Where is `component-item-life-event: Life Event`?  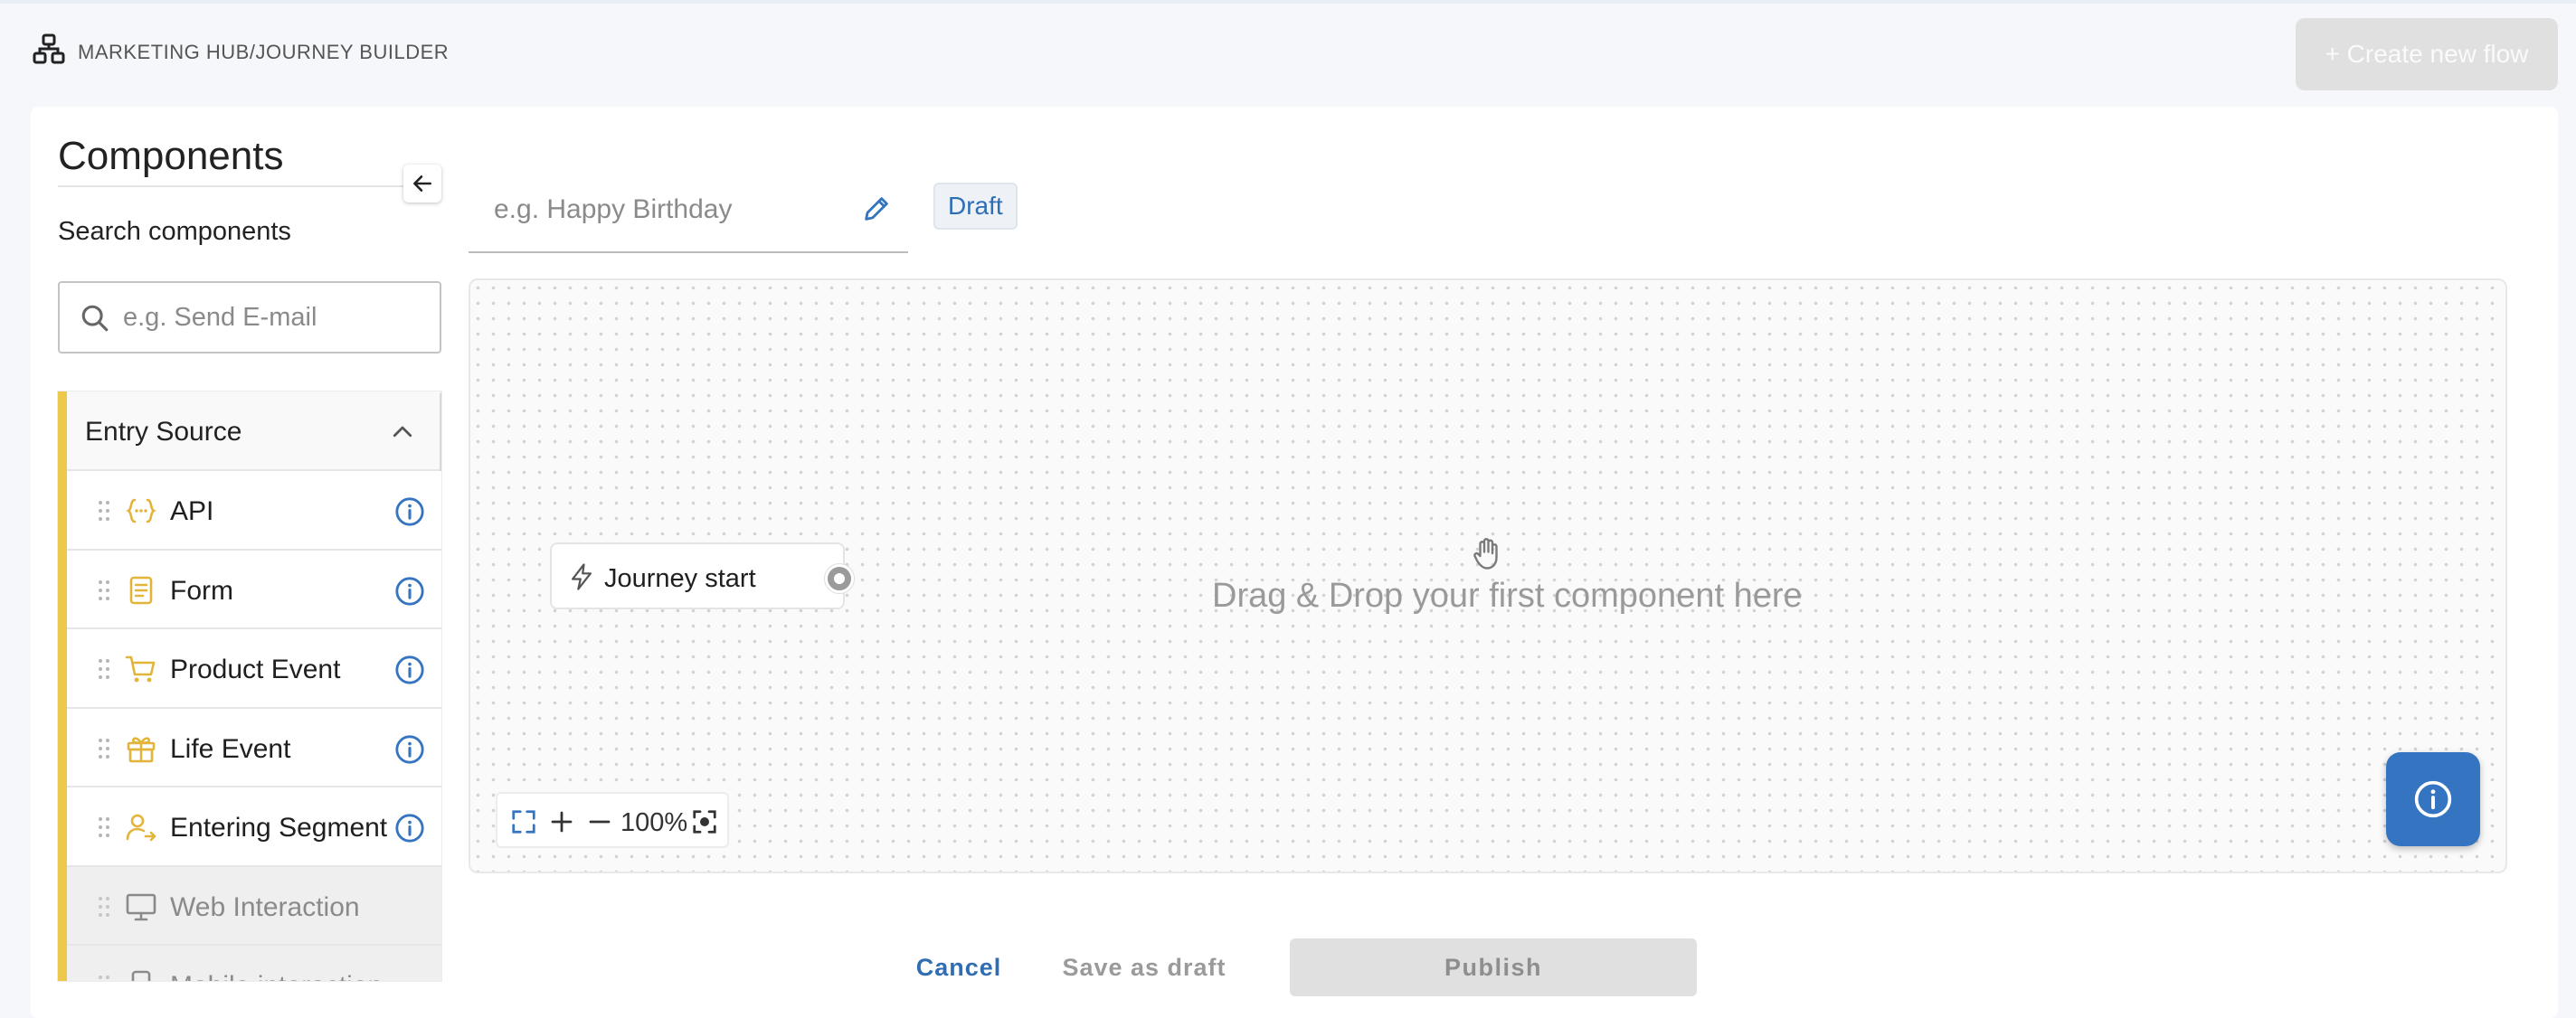
component-item-life-event: Life Event is located at coordinates (254, 747).